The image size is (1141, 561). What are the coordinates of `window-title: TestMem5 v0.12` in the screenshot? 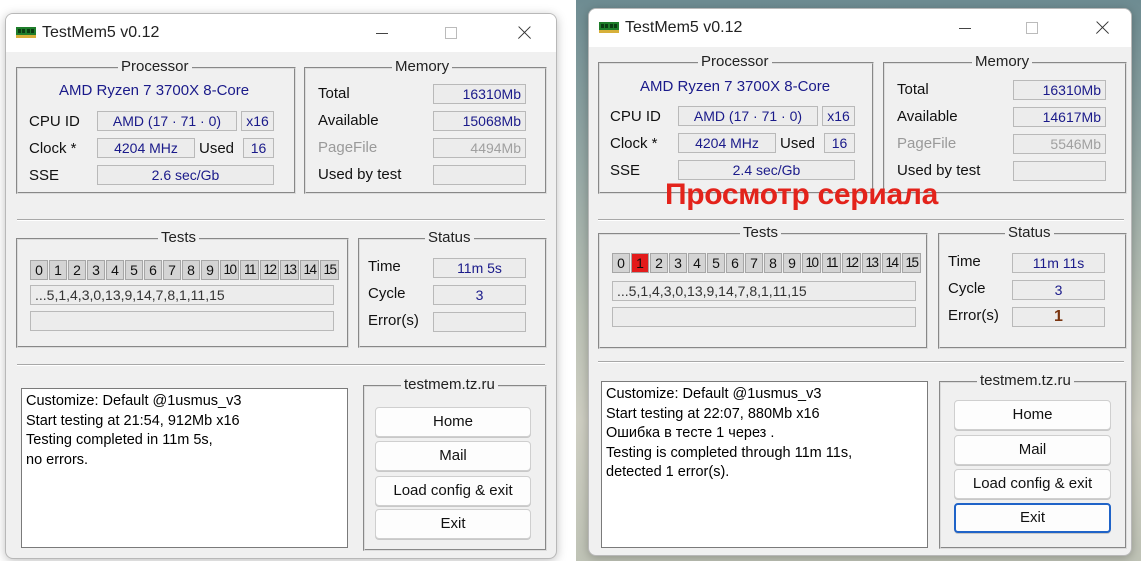 It's located at (101, 32).